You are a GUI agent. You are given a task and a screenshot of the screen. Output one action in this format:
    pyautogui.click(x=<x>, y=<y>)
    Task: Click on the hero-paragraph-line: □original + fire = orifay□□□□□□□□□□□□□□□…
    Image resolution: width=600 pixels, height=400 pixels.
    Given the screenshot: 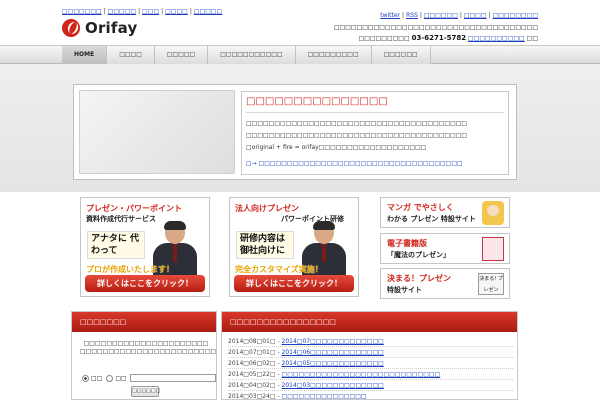 What is the action you would take?
    pyautogui.click(x=336, y=147)
    